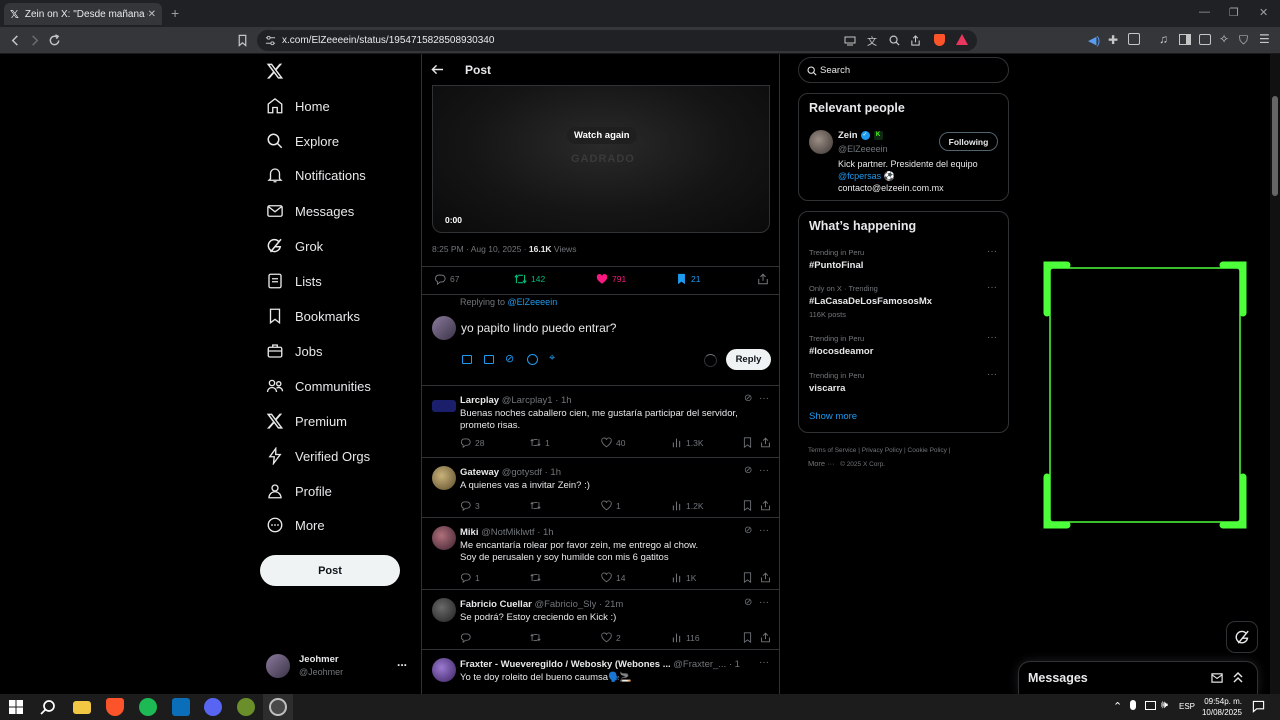 This screenshot has height=720, width=1280. Describe the element at coordinates (927, 450) in the screenshot. I see `cookie-link: Cookie Policy` at that location.